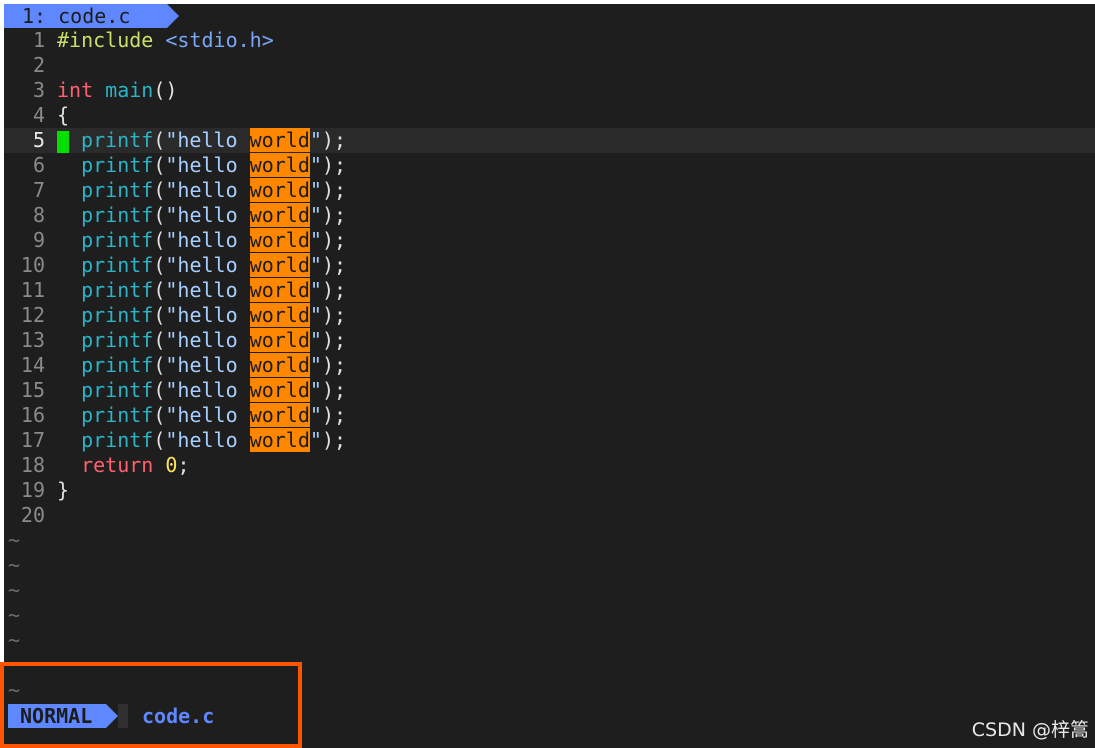 Image resolution: width=1095 pixels, height=748 pixels. I want to click on watermark: CSDN @梓篙, so click(1030, 730).